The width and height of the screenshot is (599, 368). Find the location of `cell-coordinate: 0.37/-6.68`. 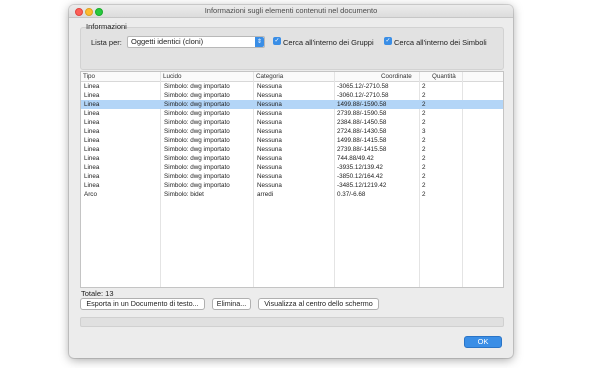

cell-coordinate: 0.37/-6.68 is located at coordinates (351, 194).